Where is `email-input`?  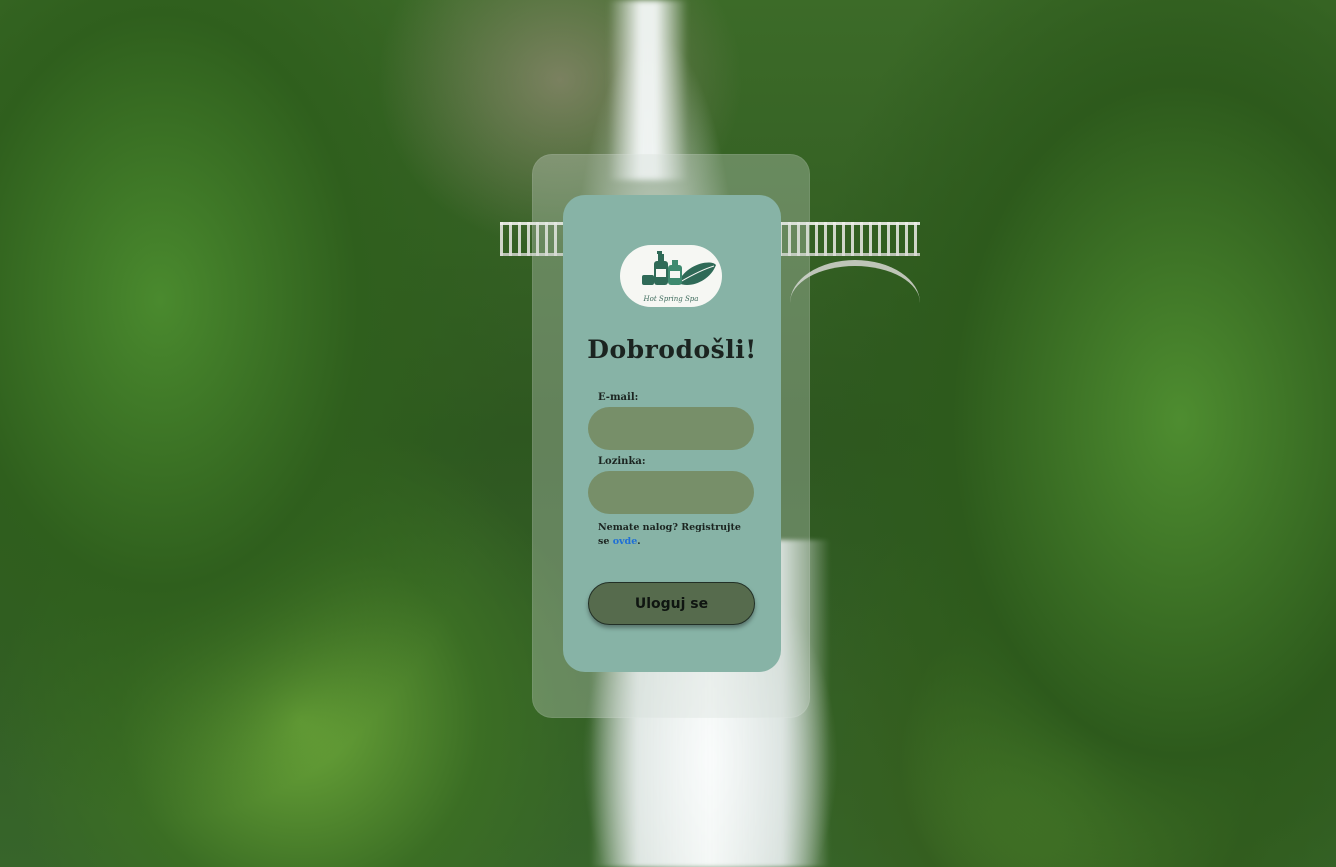 email-input is located at coordinates (671, 428).